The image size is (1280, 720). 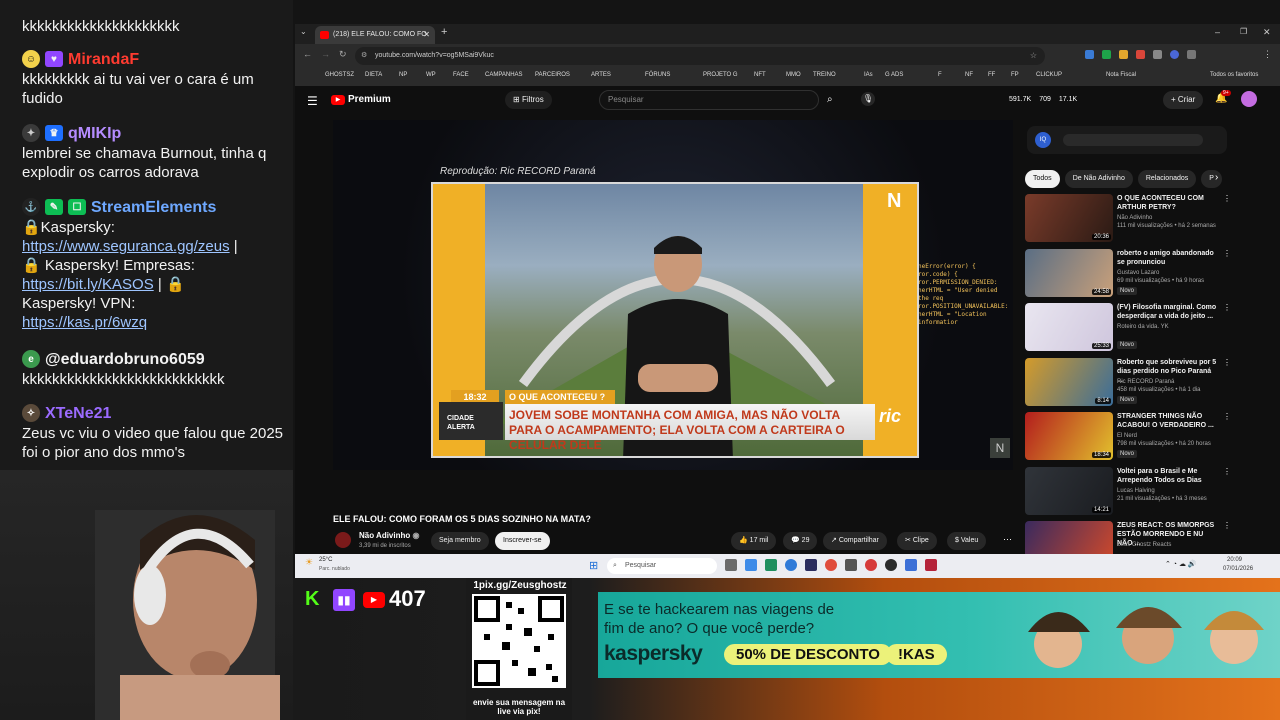 What do you see at coordinates (461, 75) in the screenshot?
I see `bookmark-item: FACE` at bounding box center [461, 75].